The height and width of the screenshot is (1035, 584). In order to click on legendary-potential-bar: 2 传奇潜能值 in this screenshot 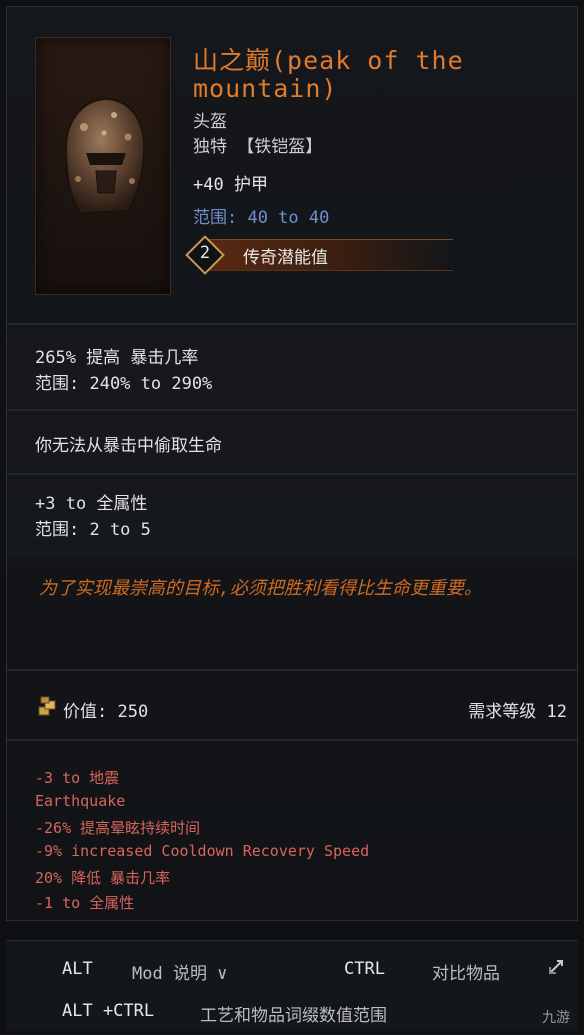, I will do `click(319, 255)`.